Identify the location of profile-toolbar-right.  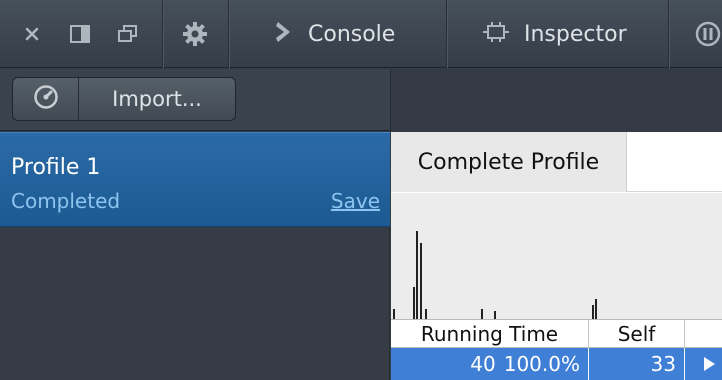
(556, 100).